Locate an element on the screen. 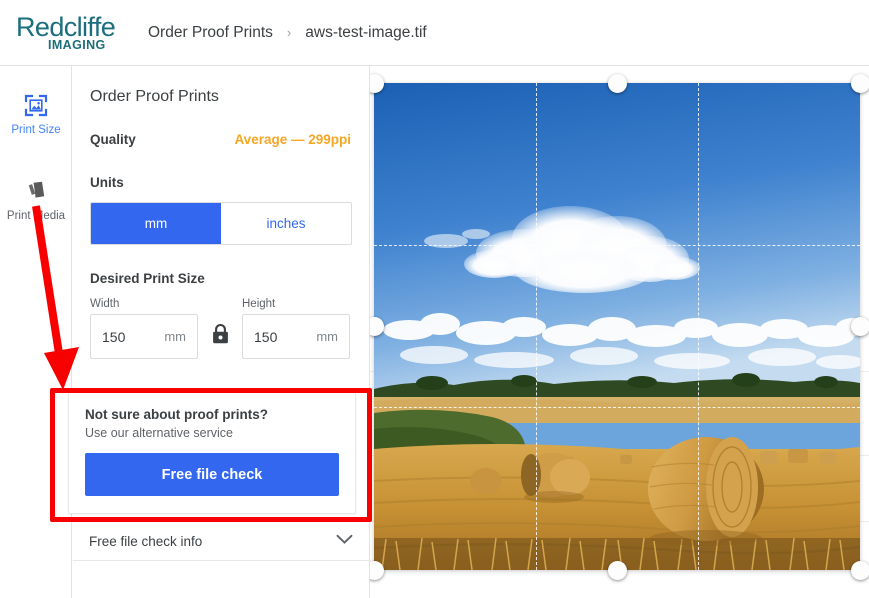 The width and height of the screenshot is (869, 598). crop-handle-top-center is located at coordinates (617, 83).